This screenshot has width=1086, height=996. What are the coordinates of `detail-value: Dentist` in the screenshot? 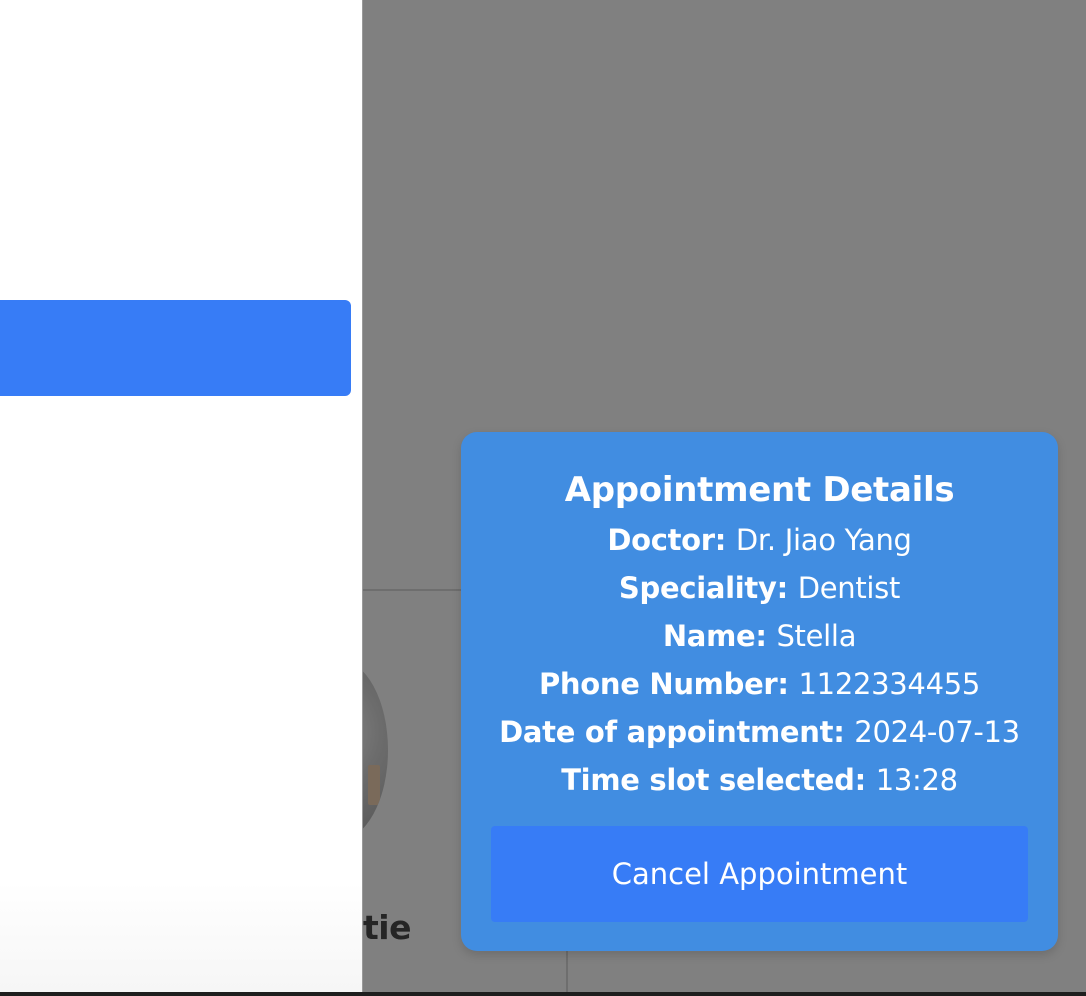 It's located at (849, 588).